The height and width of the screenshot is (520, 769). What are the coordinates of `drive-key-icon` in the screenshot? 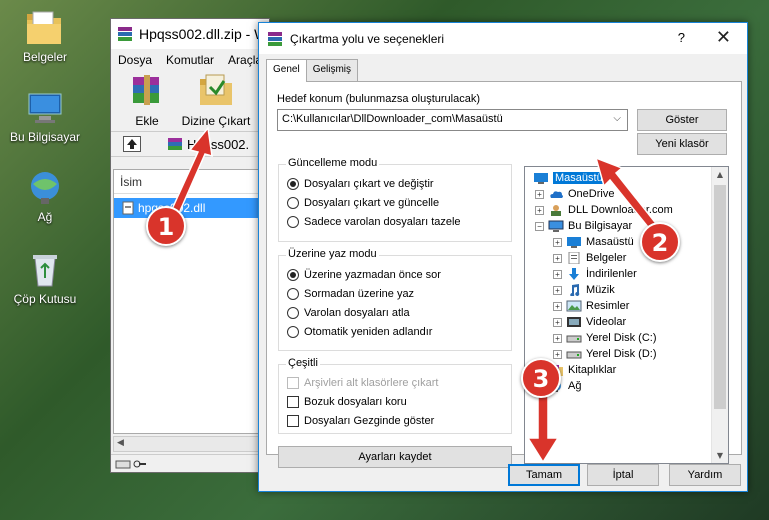 It's located at (130, 464).